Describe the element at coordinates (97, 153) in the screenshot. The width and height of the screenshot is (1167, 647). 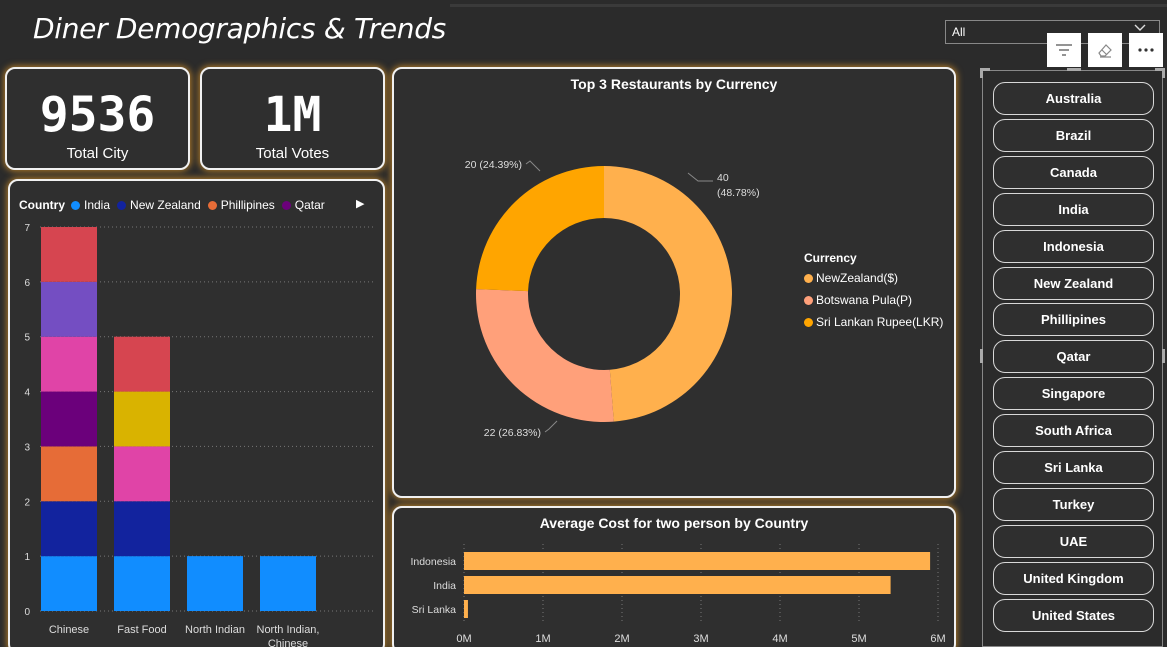
I see `kpi-label: Total City` at that location.